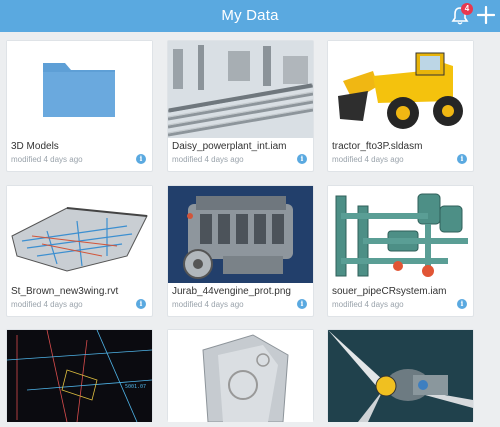 The image size is (500, 427). What do you see at coordinates (377, 146) in the screenshot?
I see `file-name: tractor_fto3P.sldasm` at bounding box center [377, 146].